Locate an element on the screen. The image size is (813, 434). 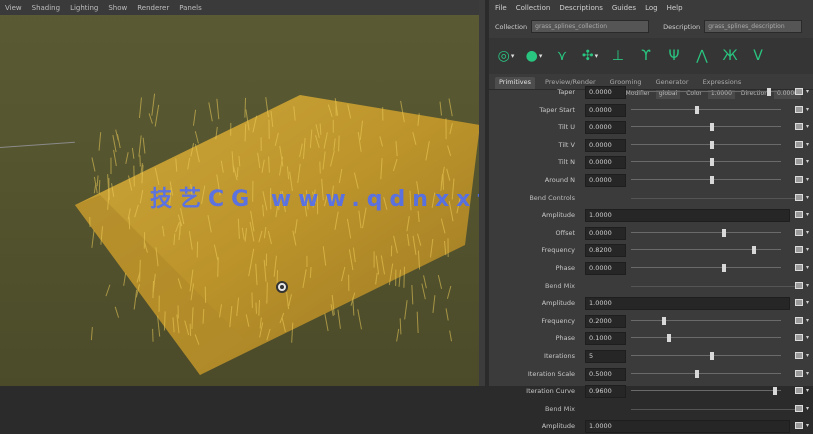
menu-help: Help is located at coordinates (675, 9).